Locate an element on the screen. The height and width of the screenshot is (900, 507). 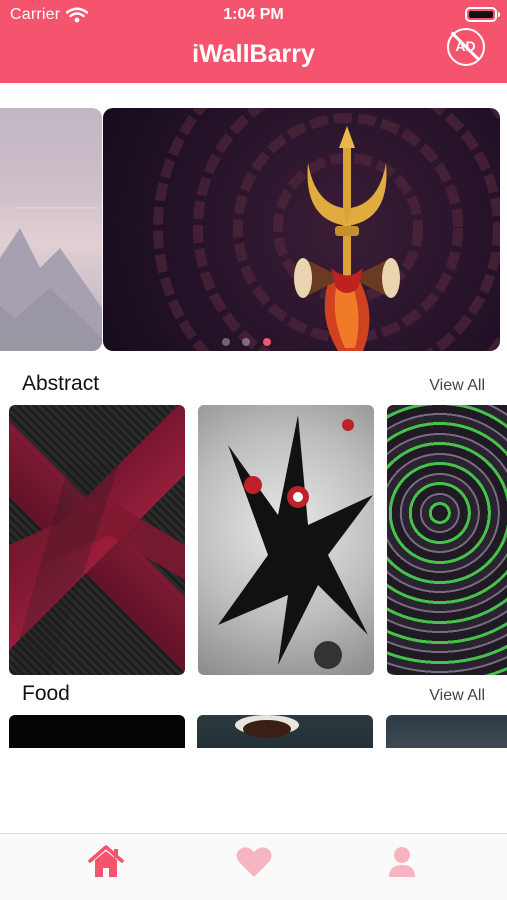
section-title-food: Food is located at coordinates (46, 693).